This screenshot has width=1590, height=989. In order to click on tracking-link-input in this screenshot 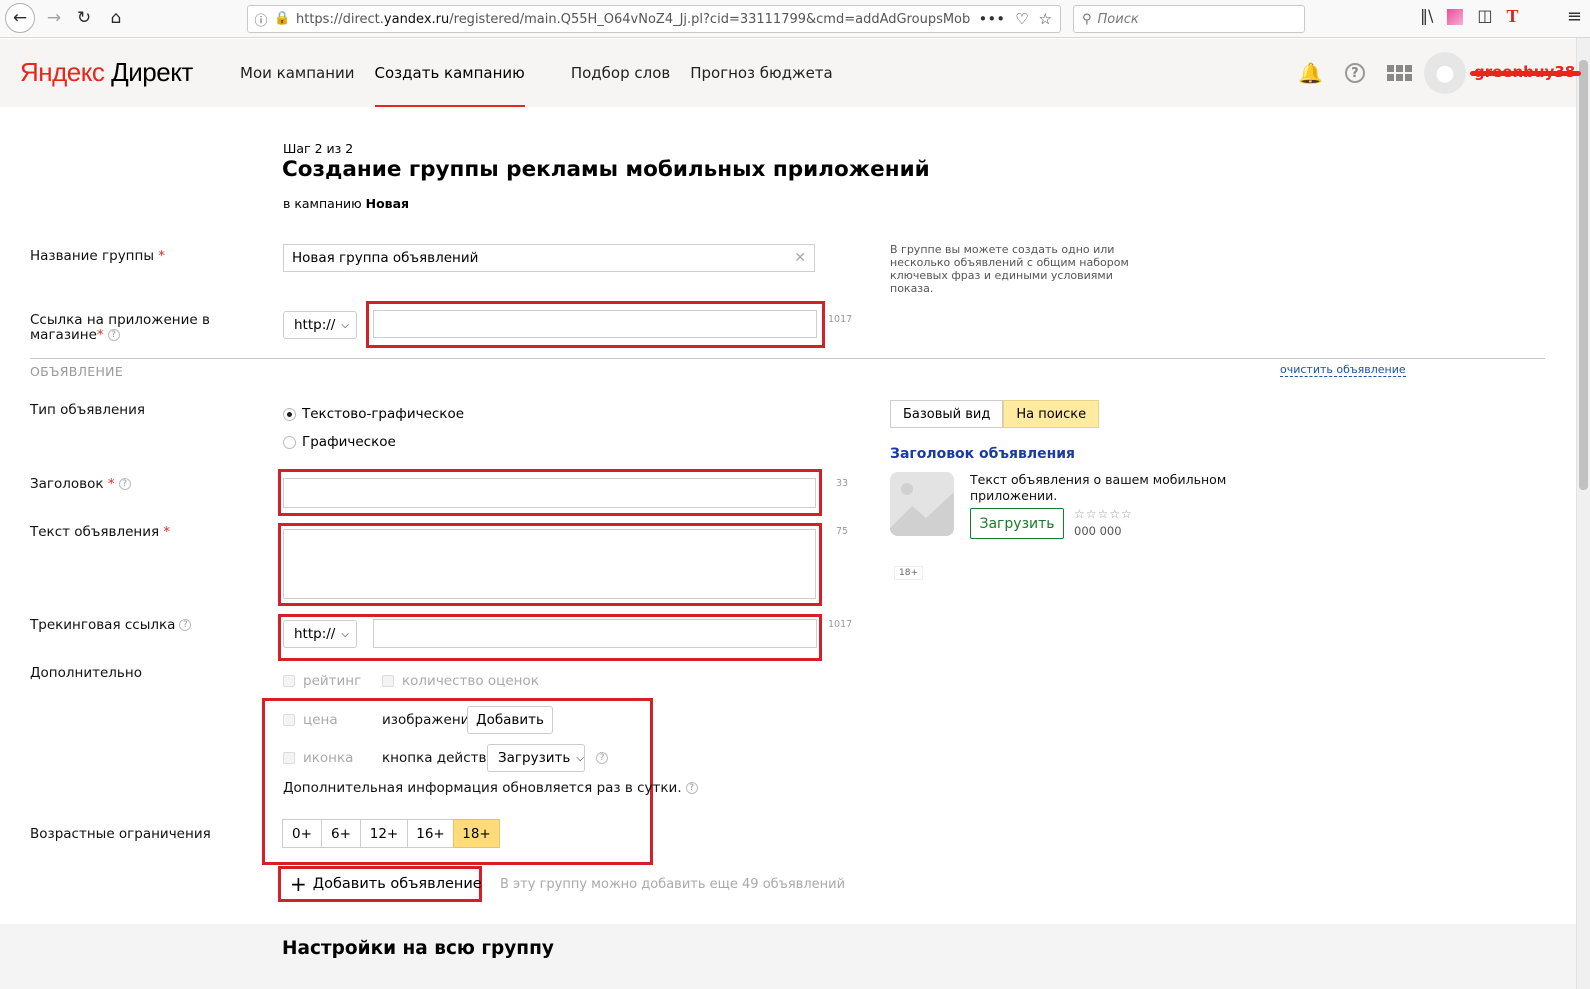, I will do `click(595, 633)`.